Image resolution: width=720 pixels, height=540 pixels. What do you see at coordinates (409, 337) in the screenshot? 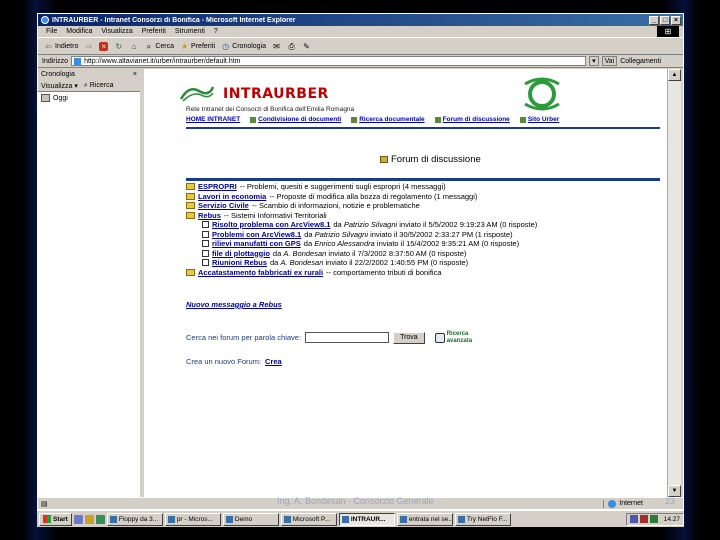
I see `trova-button: Trova` at bounding box center [409, 337].